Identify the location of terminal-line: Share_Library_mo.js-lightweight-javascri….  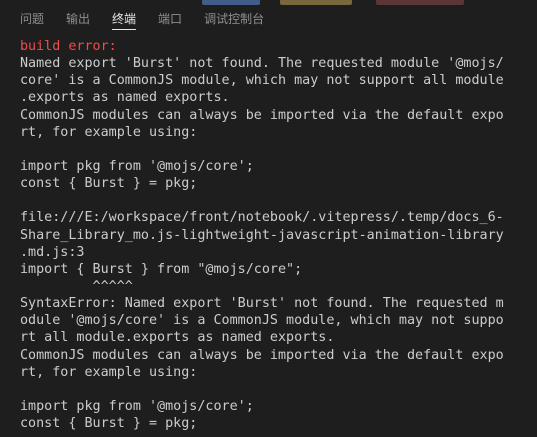
(262, 235).